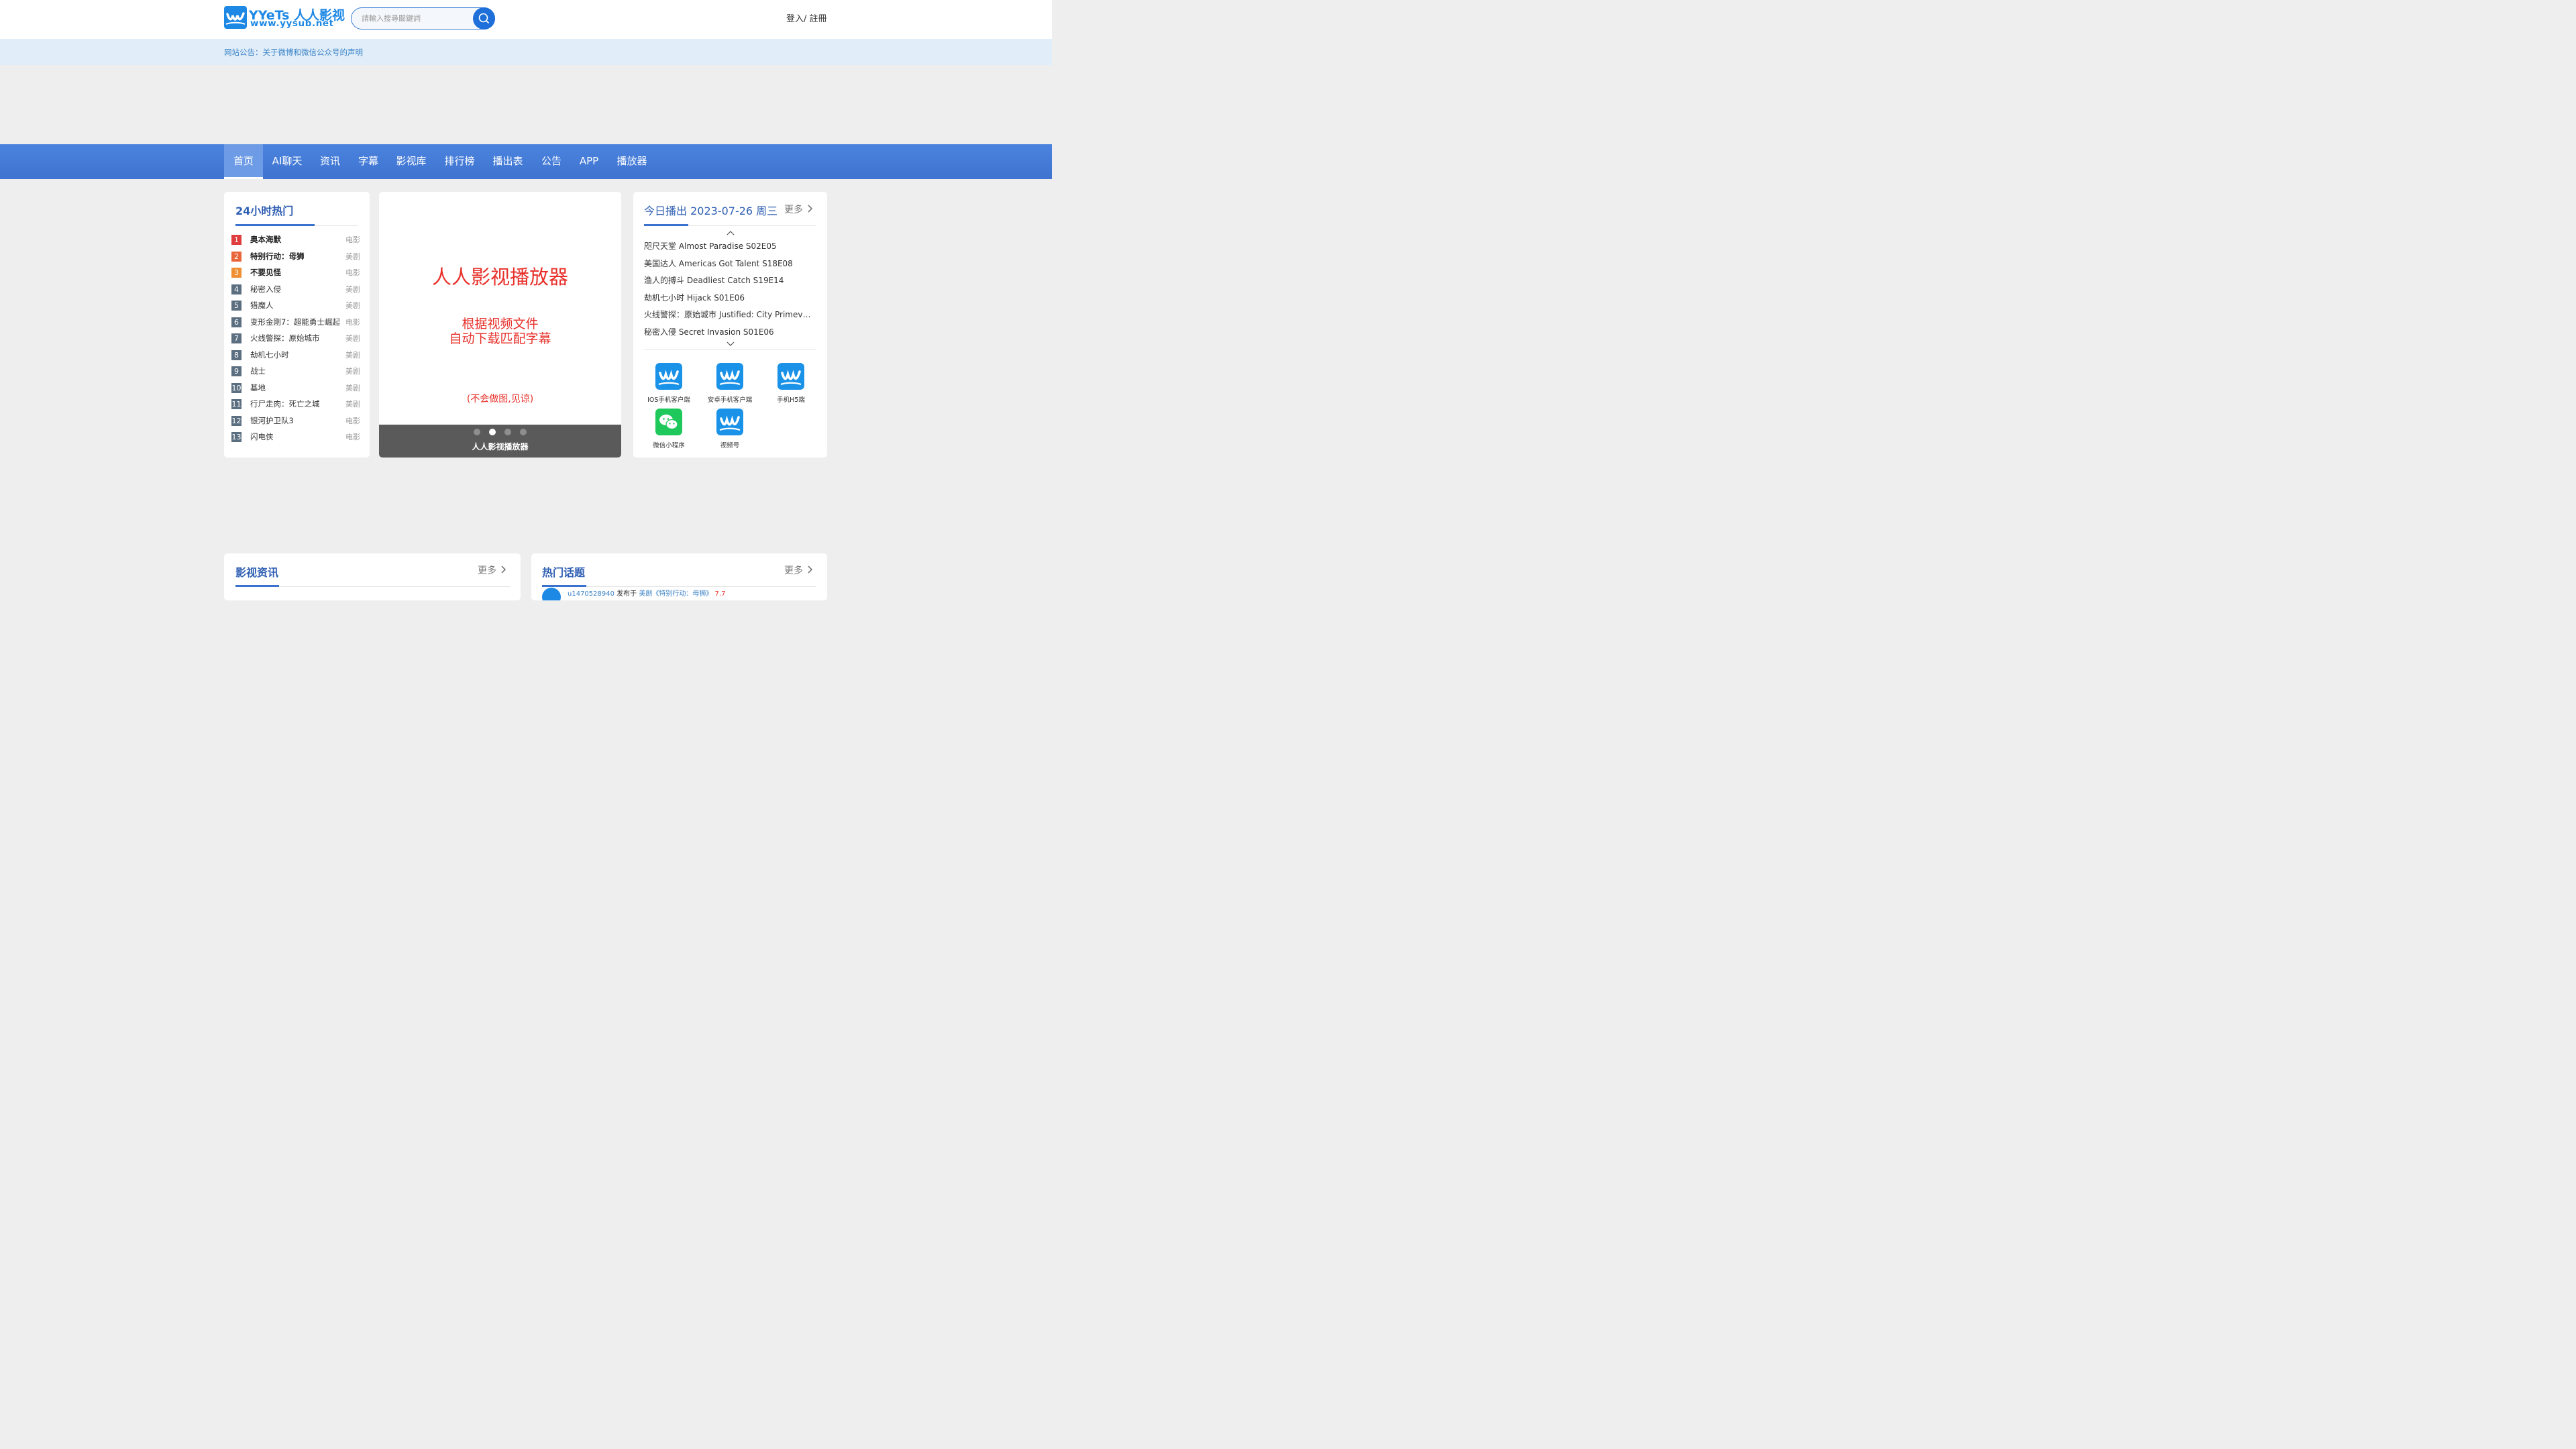 The height and width of the screenshot is (1449, 2576). What do you see at coordinates (236, 240) in the screenshot?
I see `rank-badge: 1` at bounding box center [236, 240].